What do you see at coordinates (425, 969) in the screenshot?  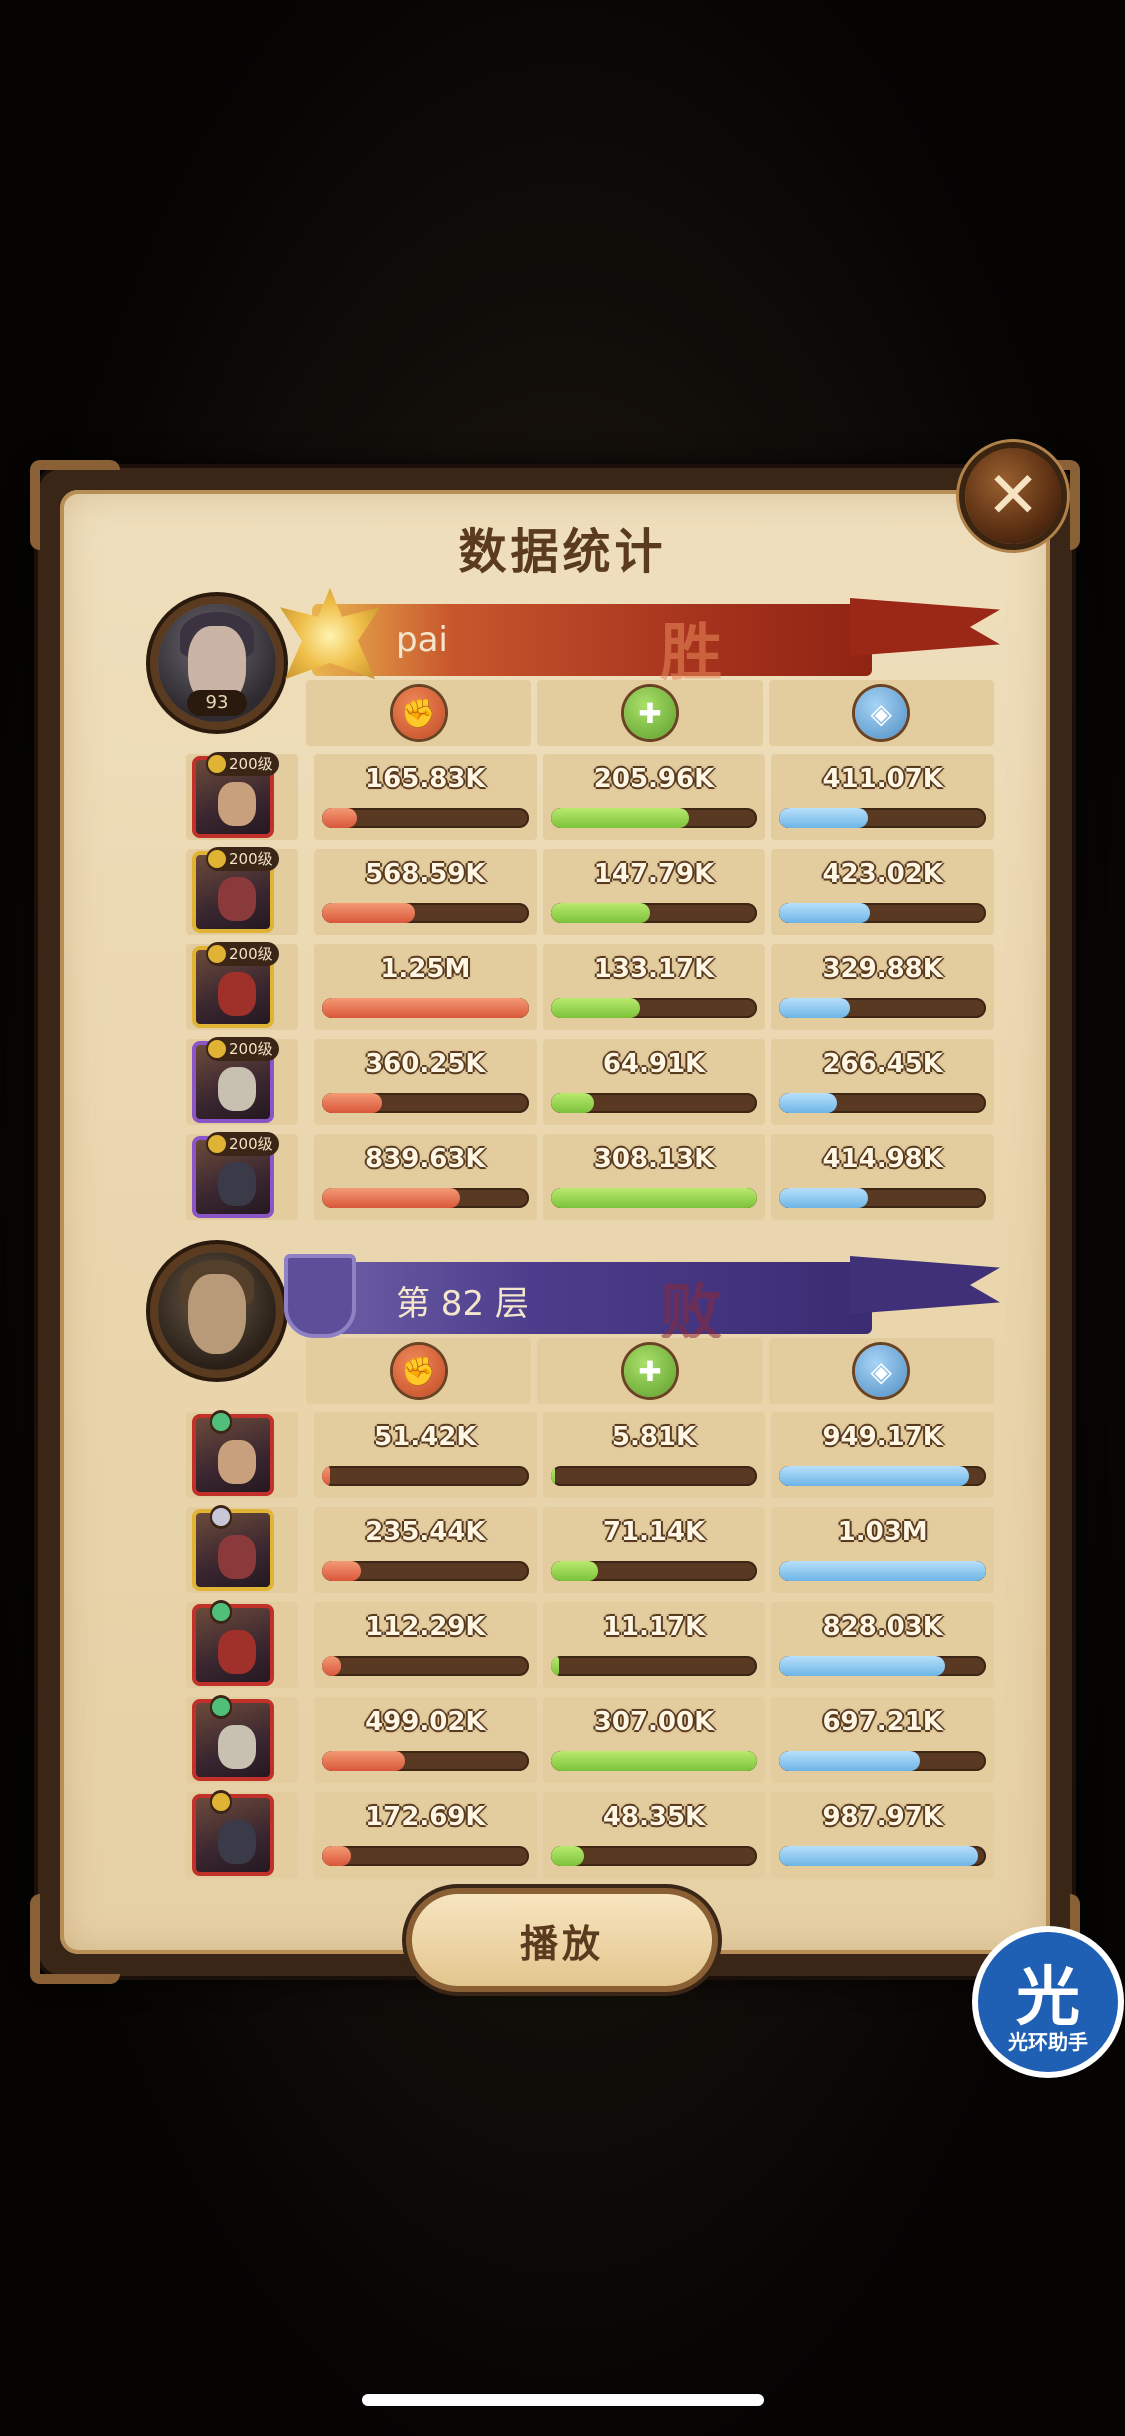 I see `damage-value: 1.25M` at bounding box center [425, 969].